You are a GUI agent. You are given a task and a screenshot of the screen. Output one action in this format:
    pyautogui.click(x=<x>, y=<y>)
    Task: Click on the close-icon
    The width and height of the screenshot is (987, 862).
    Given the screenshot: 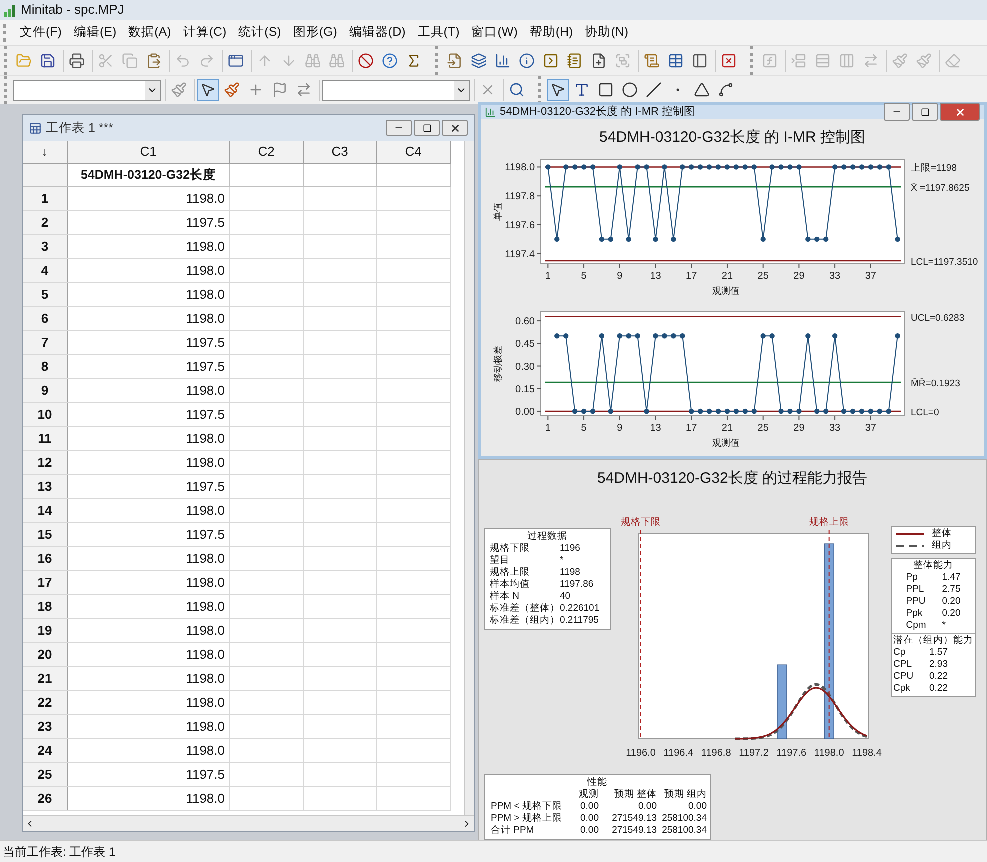 What is the action you would take?
    pyautogui.click(x=960, y=112)
    